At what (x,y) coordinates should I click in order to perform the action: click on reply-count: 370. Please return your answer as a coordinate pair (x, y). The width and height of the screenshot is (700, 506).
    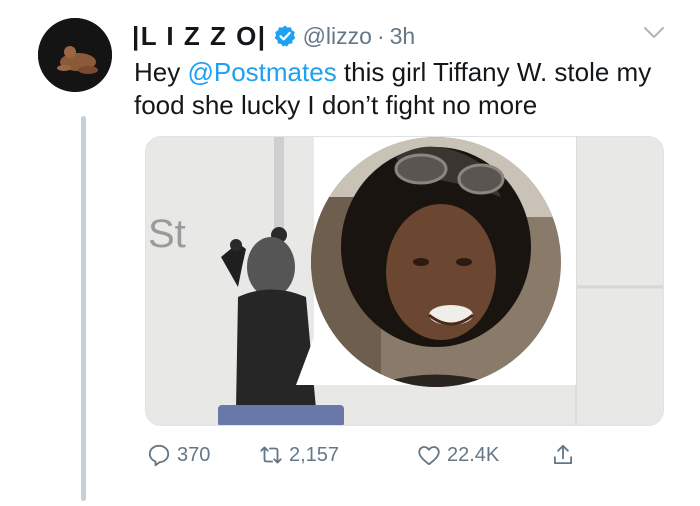
    Looking at the image, I should click on (194, 454).